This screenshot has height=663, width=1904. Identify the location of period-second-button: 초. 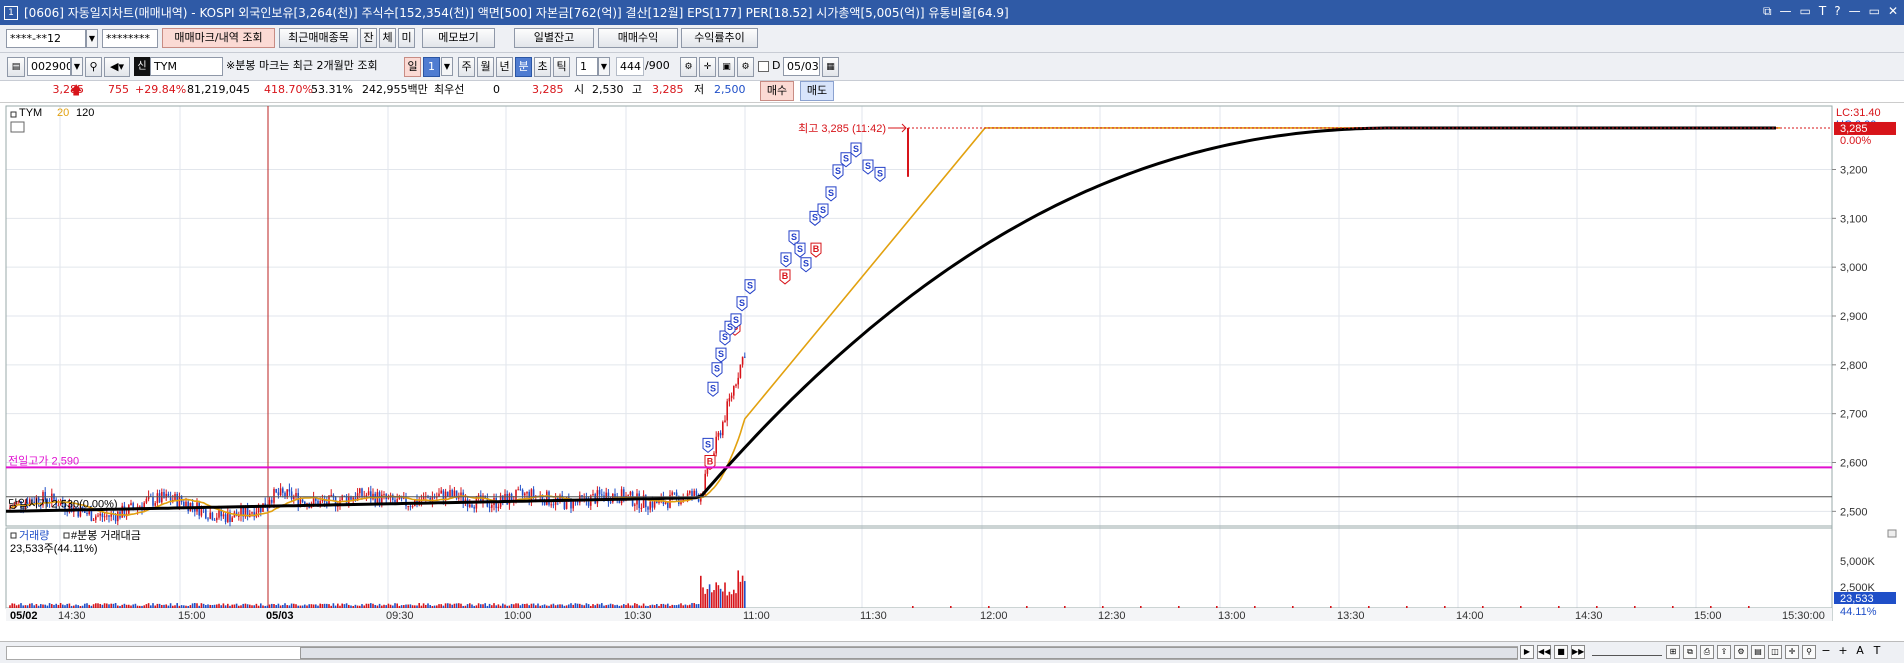
(542, 67).